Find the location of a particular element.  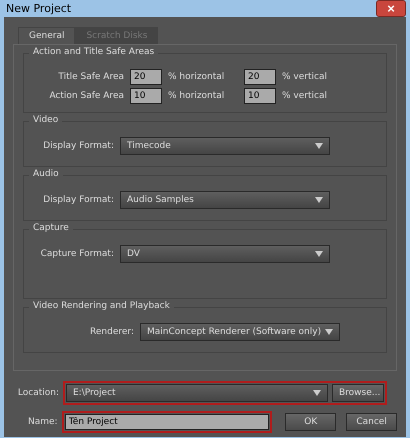

window-title: New Project is located at coordinates (38, 8).